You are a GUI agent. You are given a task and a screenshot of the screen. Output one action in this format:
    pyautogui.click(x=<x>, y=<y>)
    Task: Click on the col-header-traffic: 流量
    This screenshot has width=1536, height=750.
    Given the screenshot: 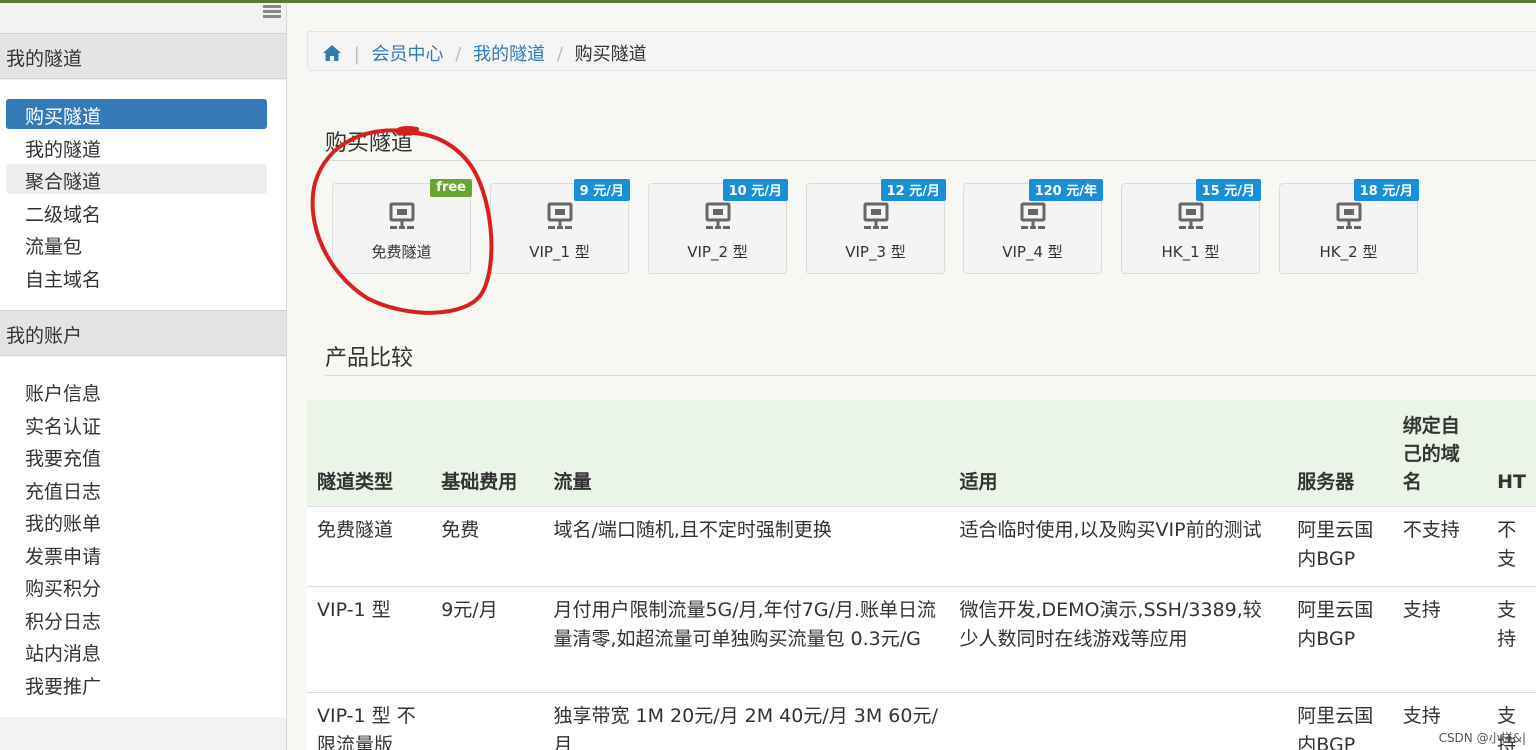 What is the action you would take?
    pyautogui.click(x=572, y=481)
    